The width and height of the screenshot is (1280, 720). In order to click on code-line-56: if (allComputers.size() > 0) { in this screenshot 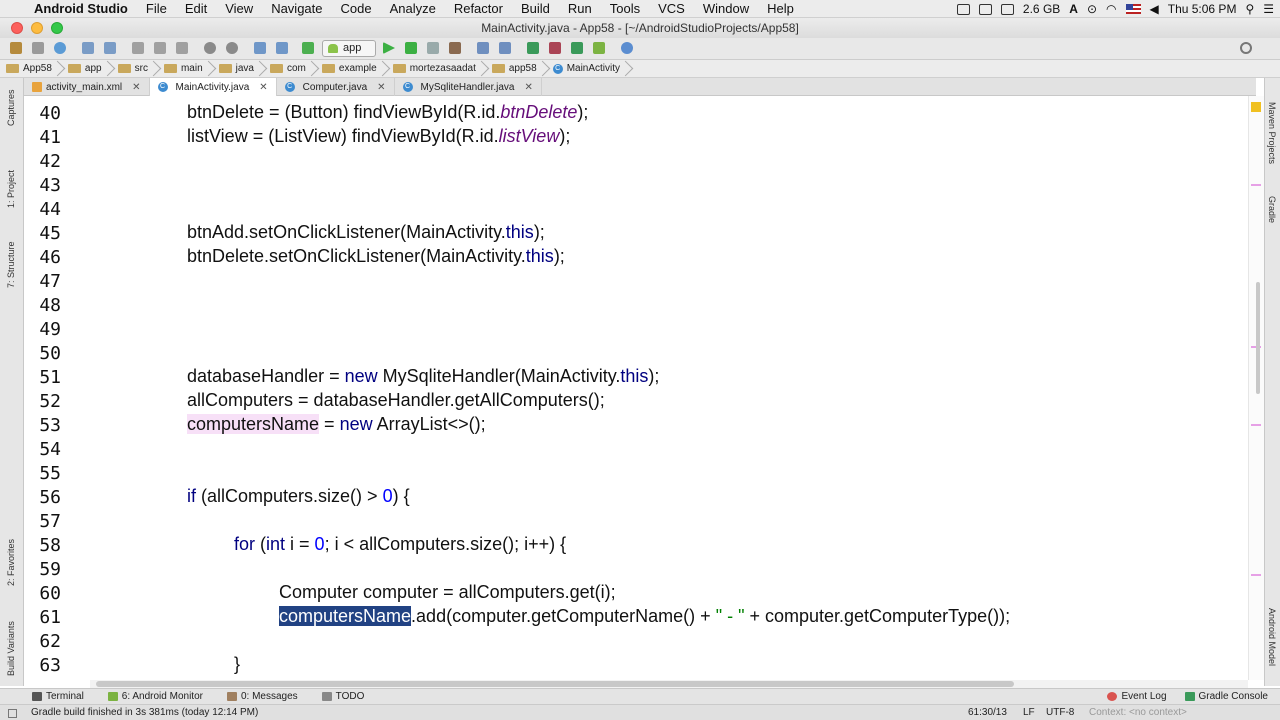, I will do `click(298, 496)`.